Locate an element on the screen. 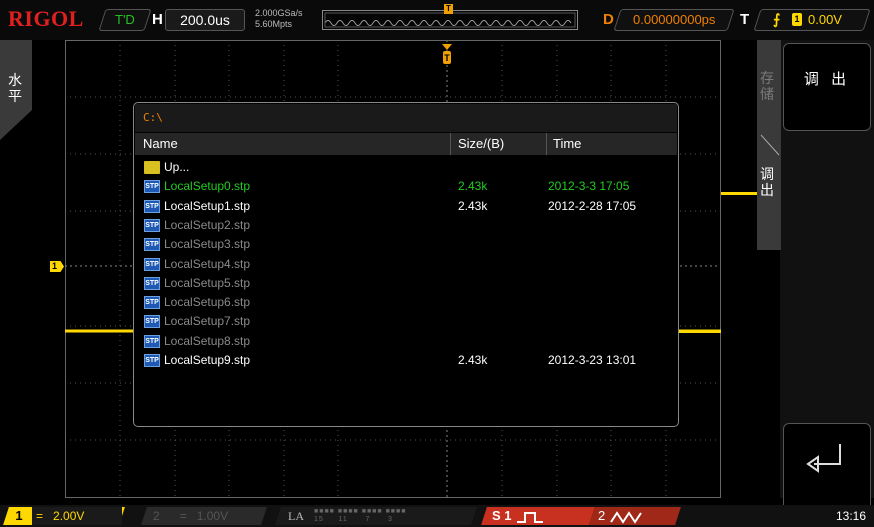 Image resolution: width=874 pixels, height=527 pixels. file-name: LocalSetup1.stp is located at coordinates (207, 205).